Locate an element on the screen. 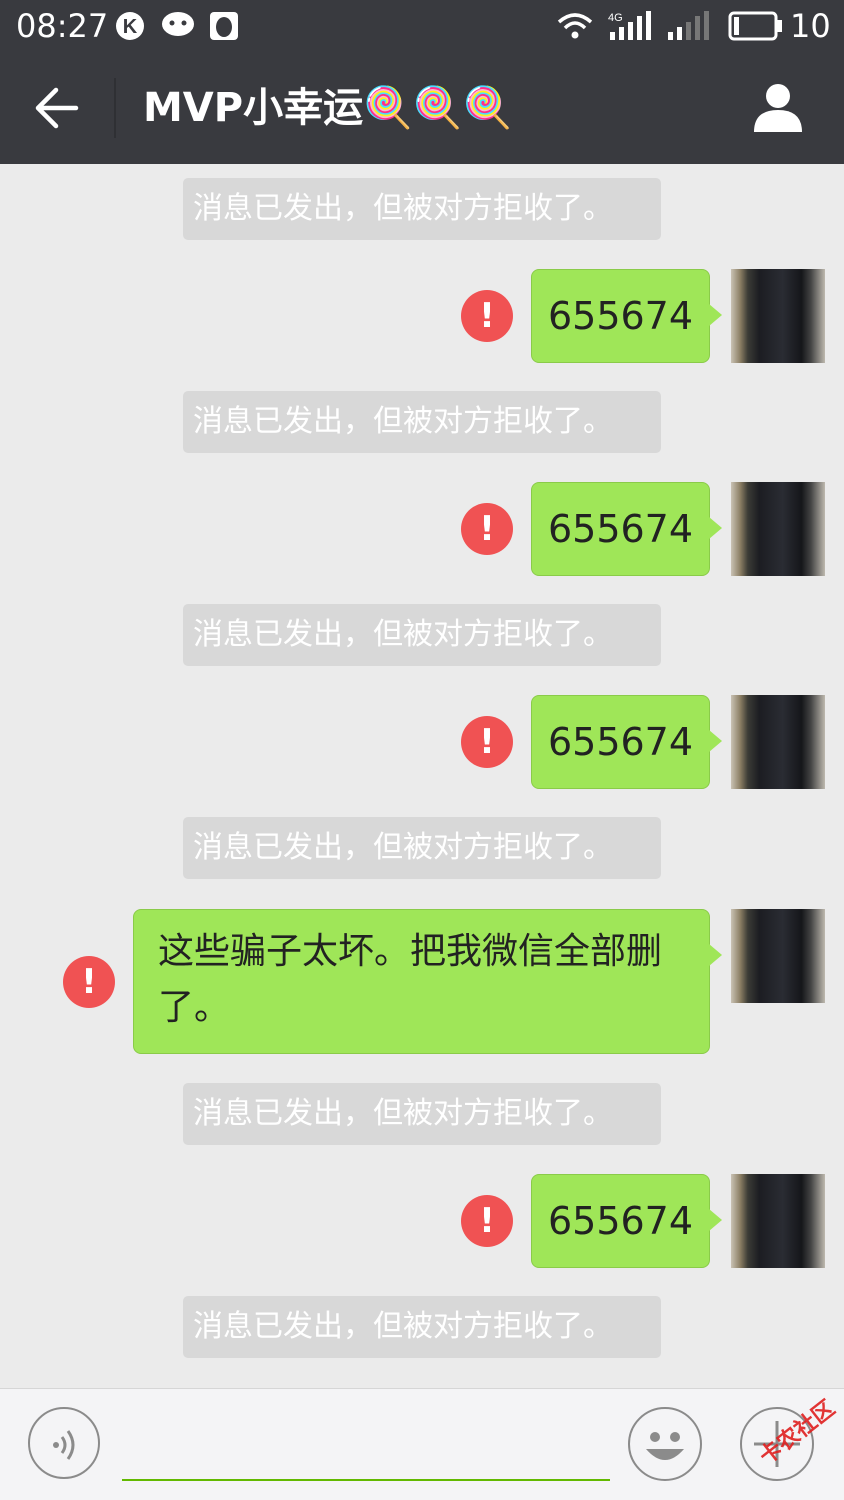  voice-button is located at coordinates (64, 1443).